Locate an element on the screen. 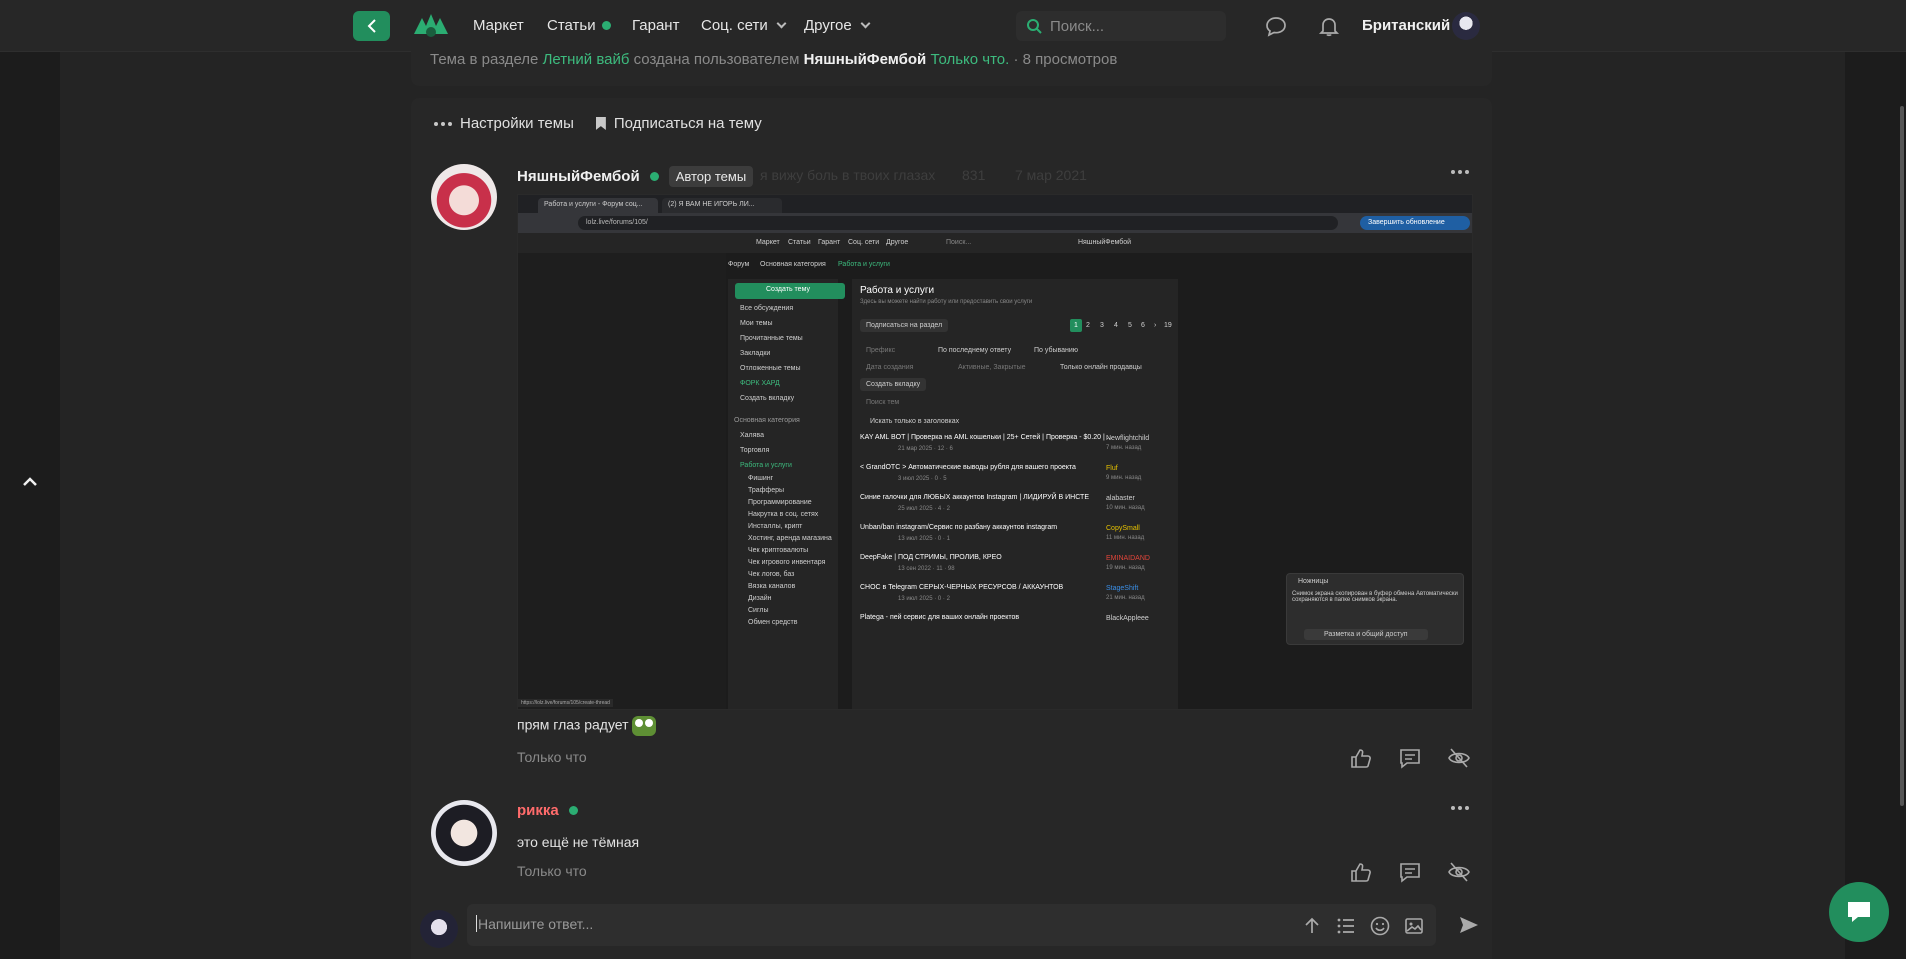 This screenshot has width=1906, height=959. inner-side-item: ФОРК ХАРД is located at coordinates (760, 383).